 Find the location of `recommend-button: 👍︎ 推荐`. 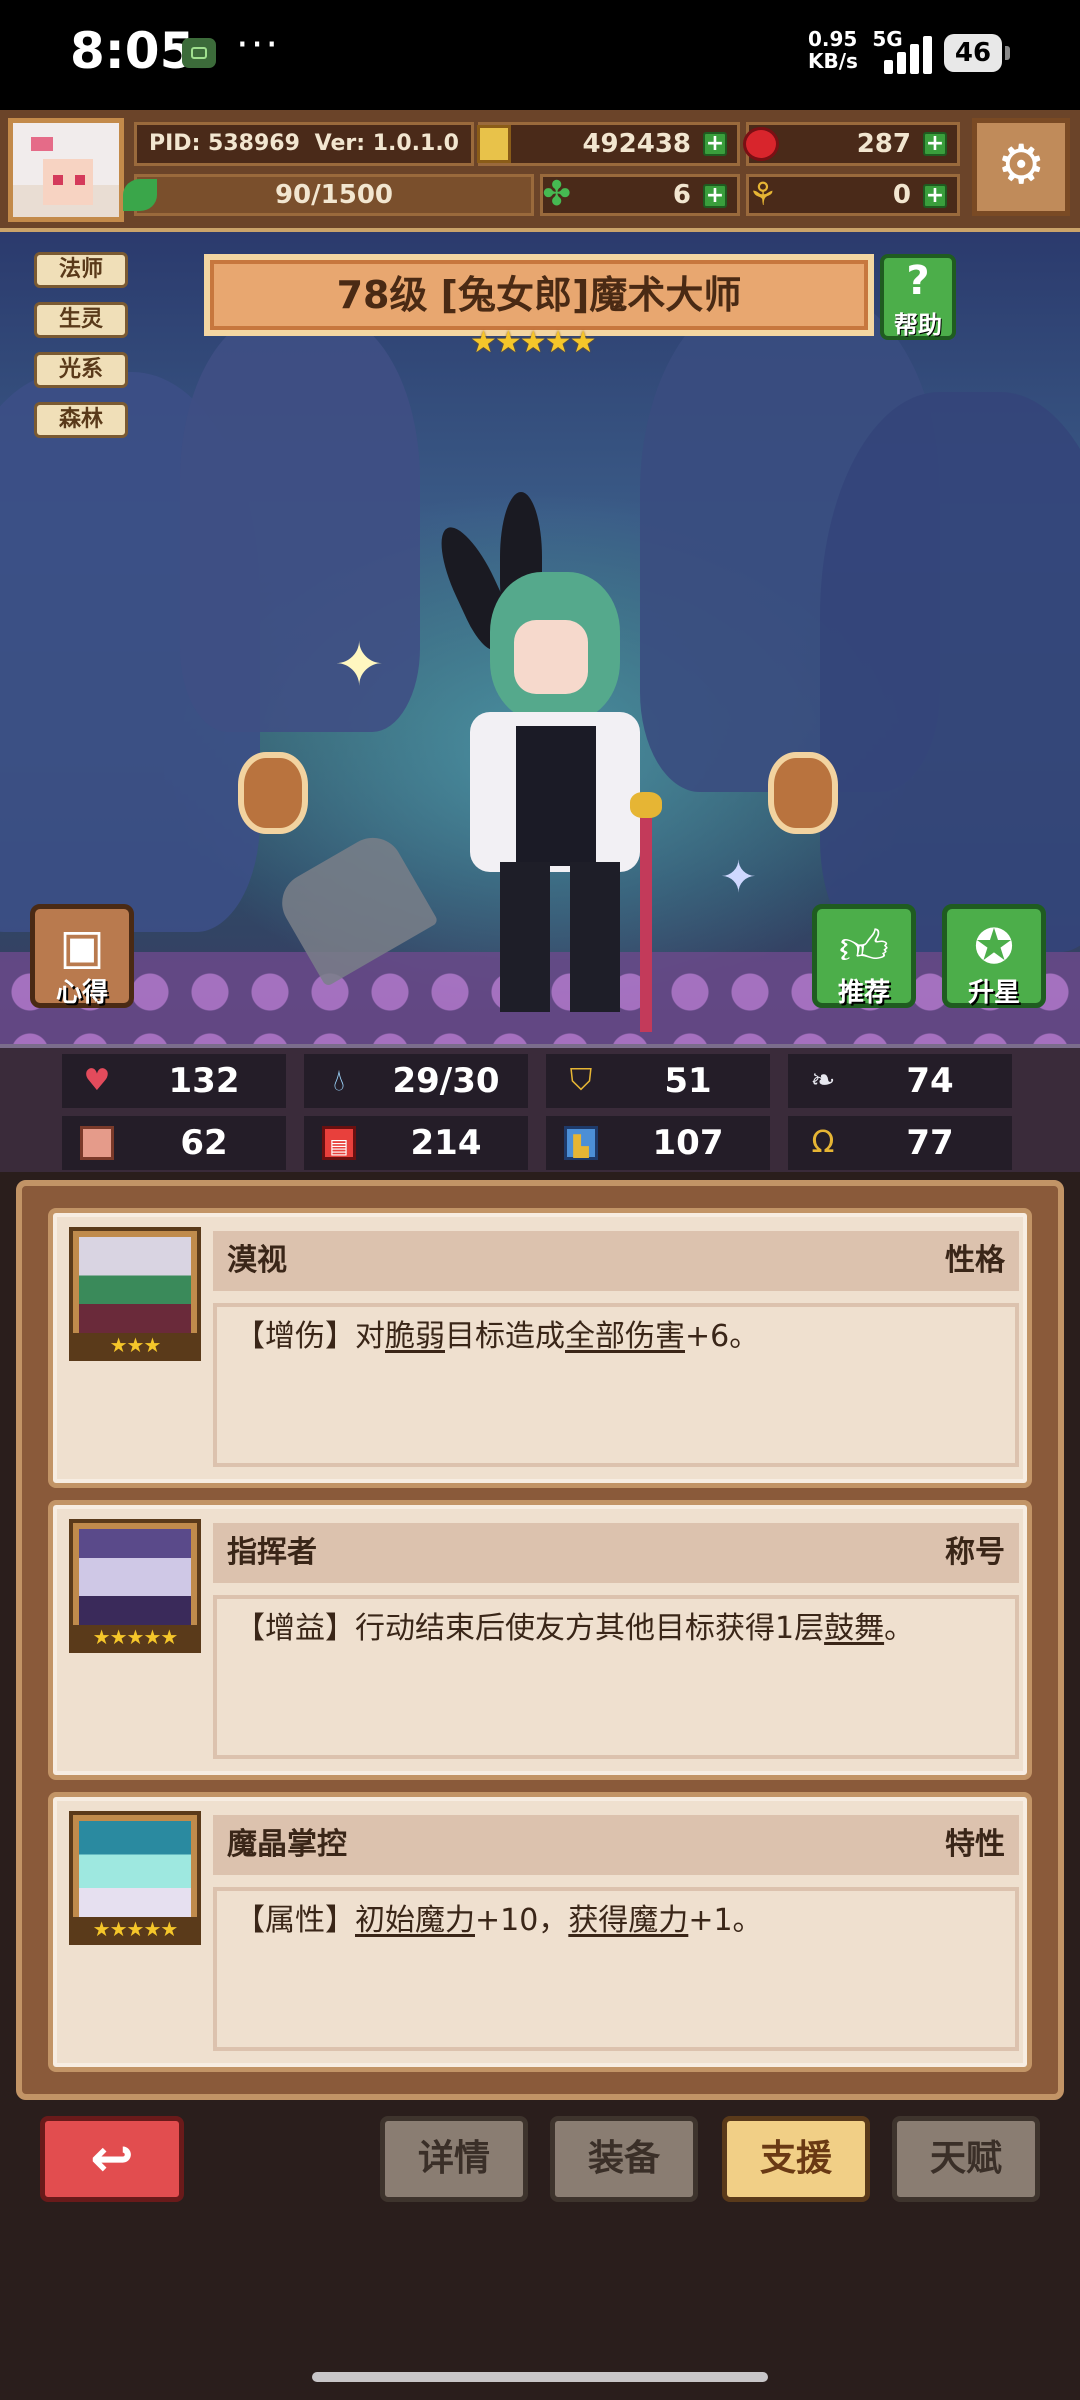

recommend-button: 👍︎ 推荐 is located at coordinates (864, 956).